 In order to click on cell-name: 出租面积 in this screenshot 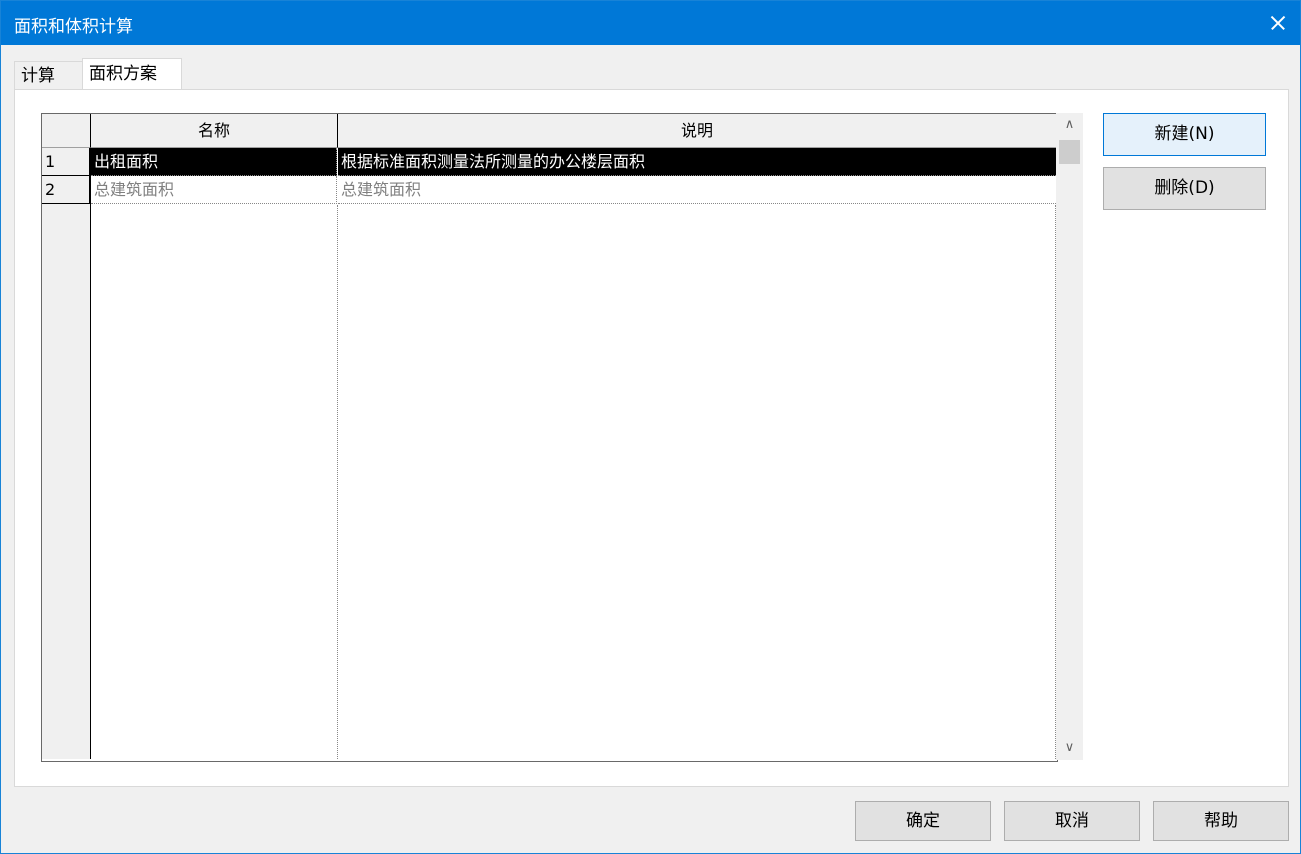, I will do `click(214, 162)`.